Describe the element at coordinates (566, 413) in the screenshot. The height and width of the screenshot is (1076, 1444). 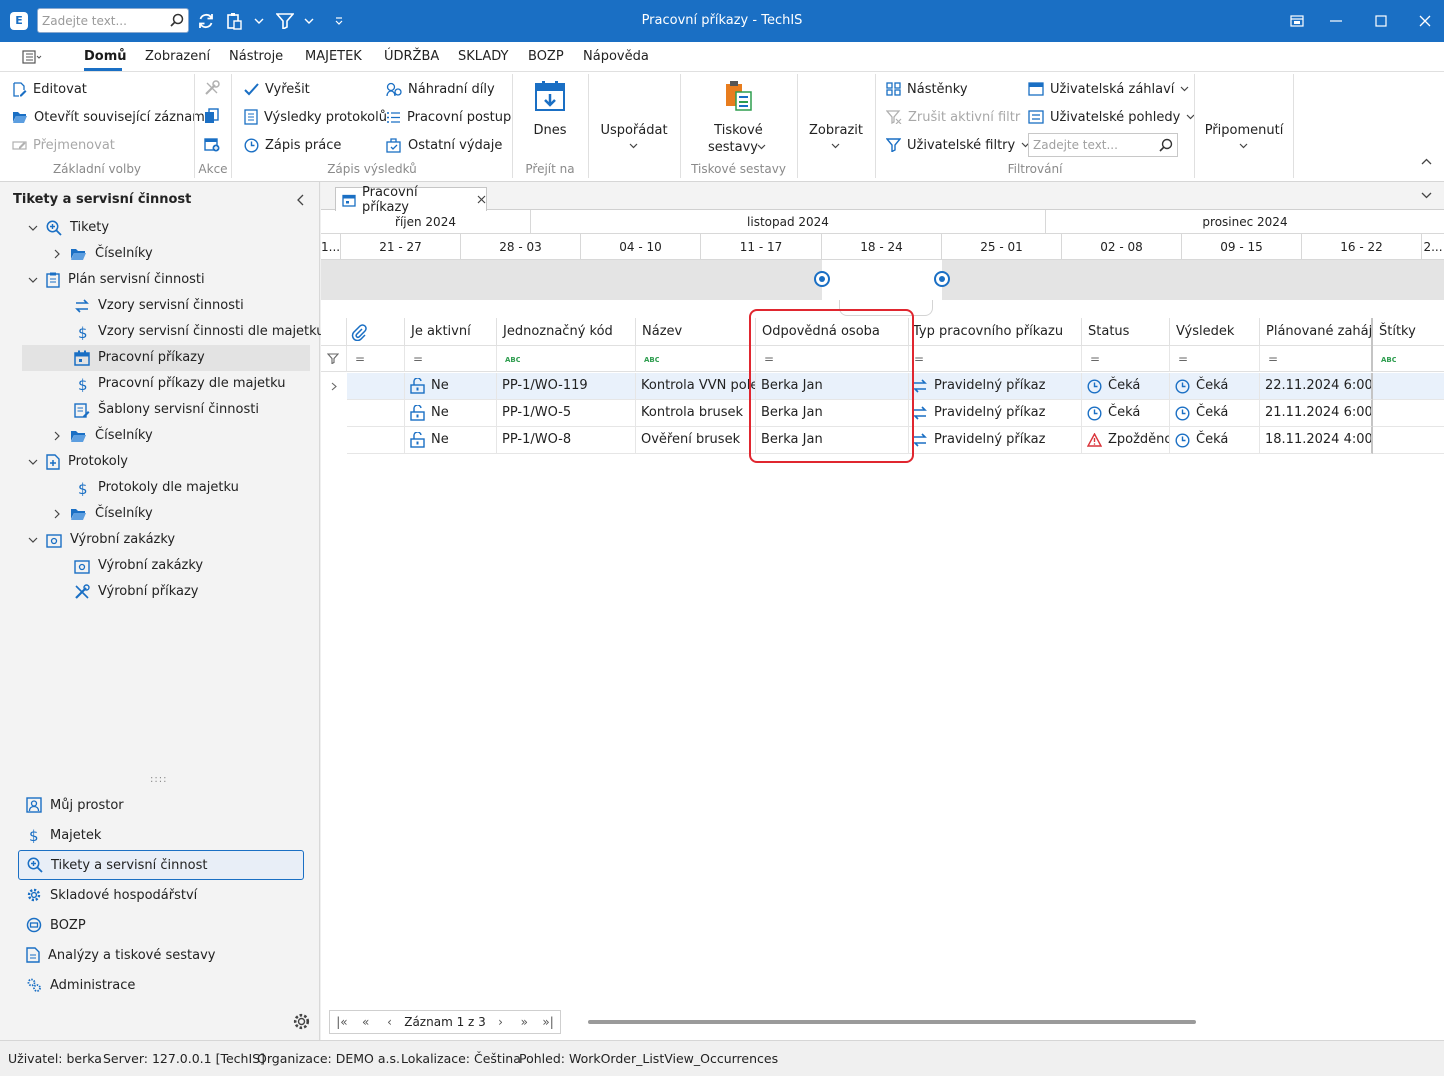
I see `table-cell-code: PP-1/WO-5` at that location.